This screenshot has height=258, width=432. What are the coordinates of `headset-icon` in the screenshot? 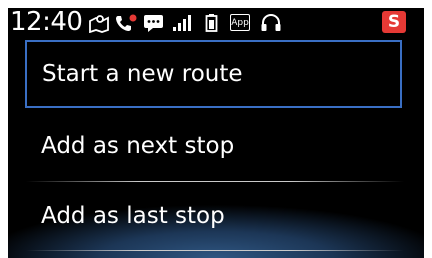 It's located at (271, 23).